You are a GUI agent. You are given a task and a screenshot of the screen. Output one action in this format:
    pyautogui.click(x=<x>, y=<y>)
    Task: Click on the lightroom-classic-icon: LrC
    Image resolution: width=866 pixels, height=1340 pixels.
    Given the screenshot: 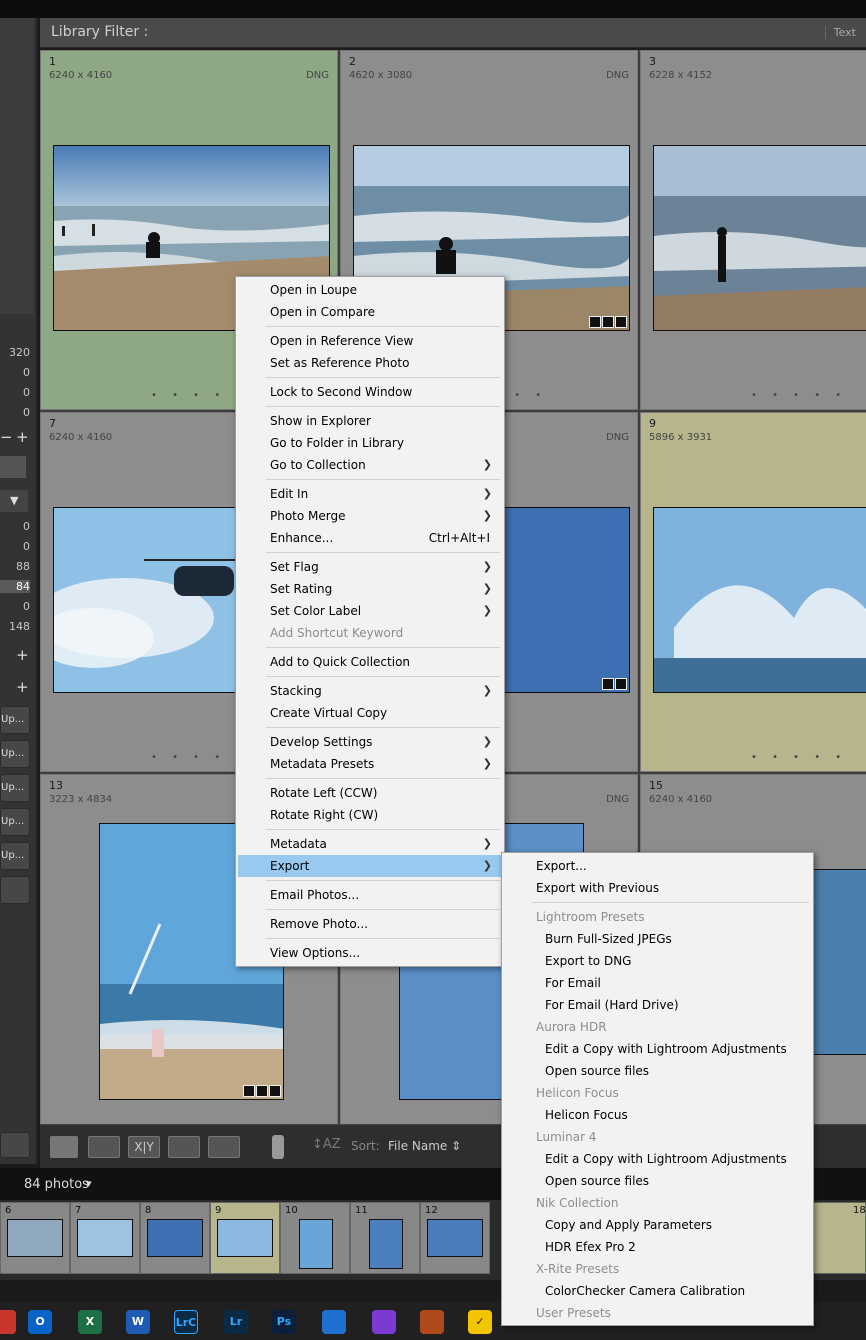 What is the action you would take?
    pyautogui.click(x=186, y=1322)
    